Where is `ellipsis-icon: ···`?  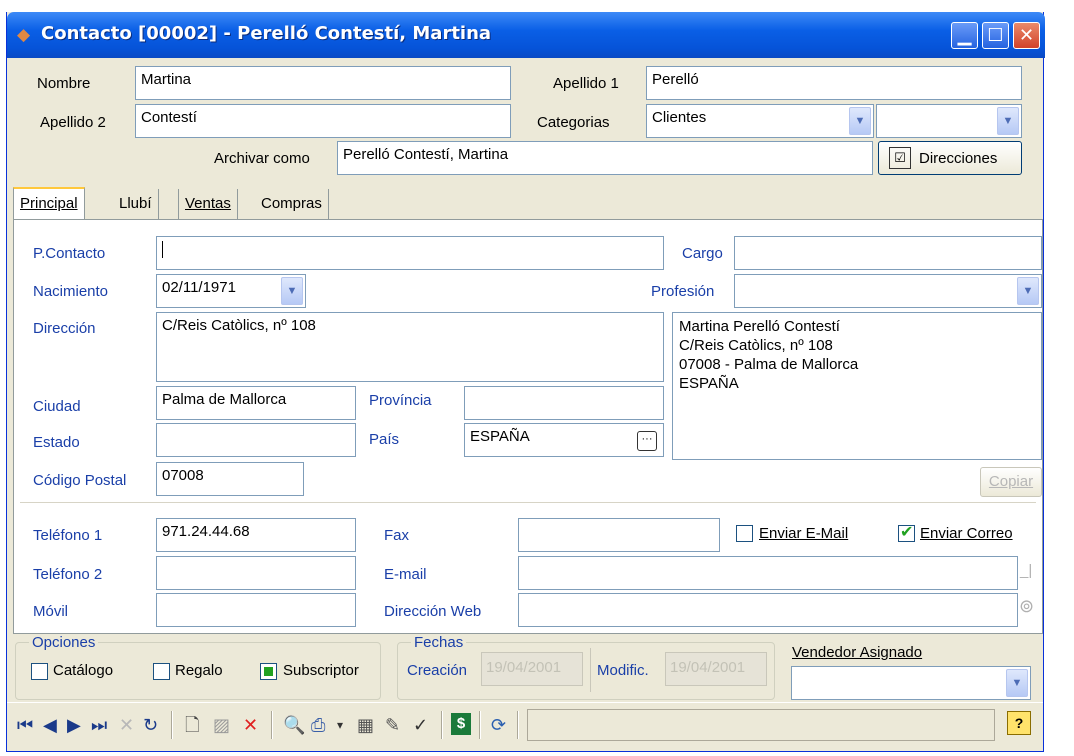
ellipsis-icon: ··· is located at coordinates (647, 441).